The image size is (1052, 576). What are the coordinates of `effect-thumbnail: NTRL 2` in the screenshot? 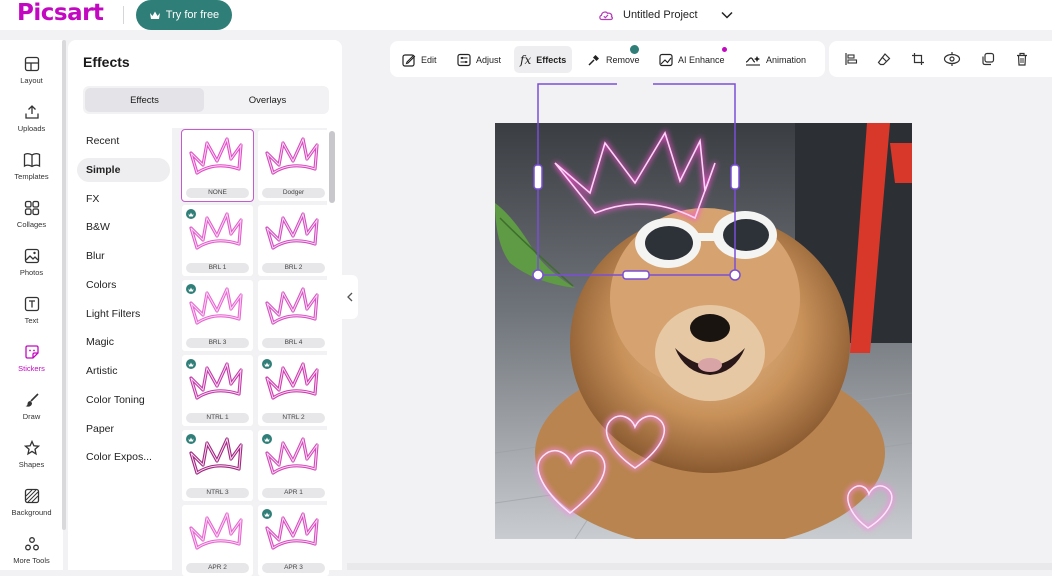 It's located at (293, 390).